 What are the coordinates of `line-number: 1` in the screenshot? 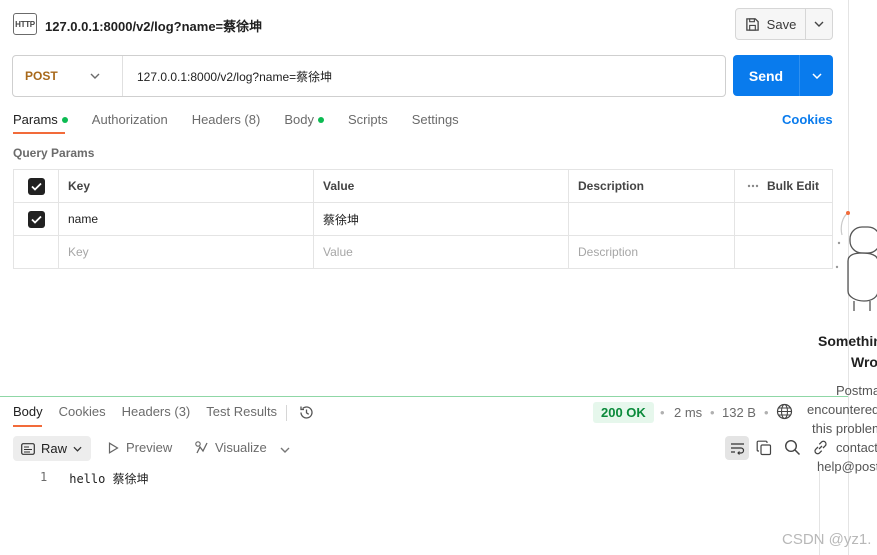 It's located at (44, 477).